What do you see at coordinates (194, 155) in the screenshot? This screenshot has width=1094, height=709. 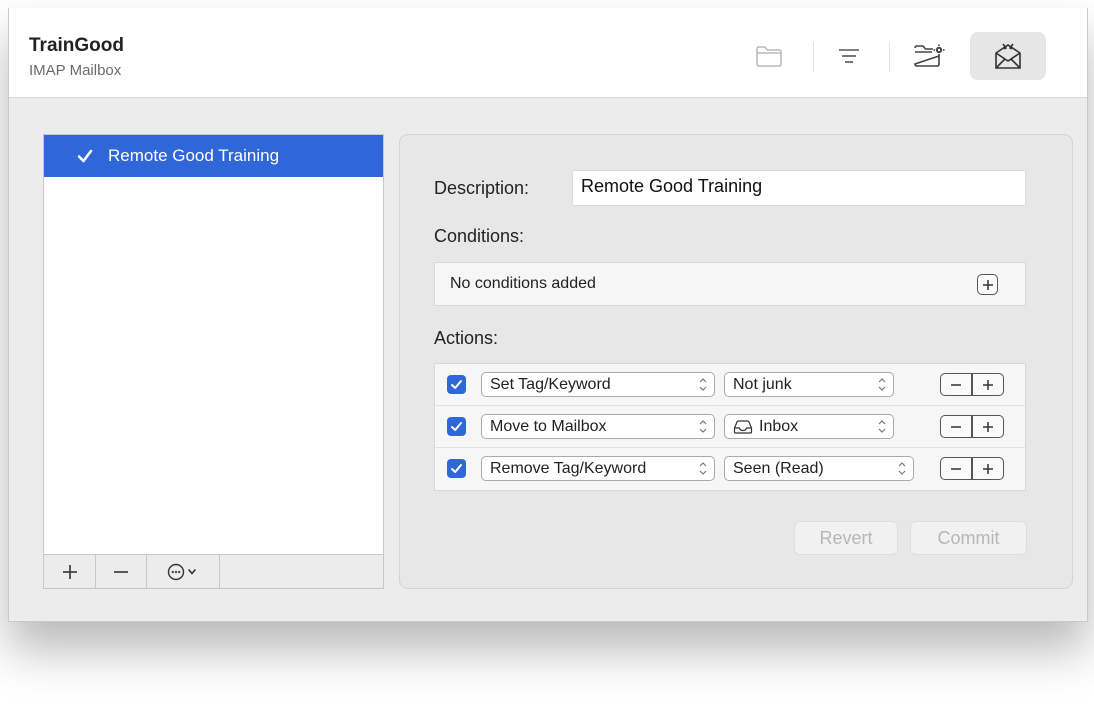 I see `rule-name: Remote Good Training` at bounding box center [194, 155].